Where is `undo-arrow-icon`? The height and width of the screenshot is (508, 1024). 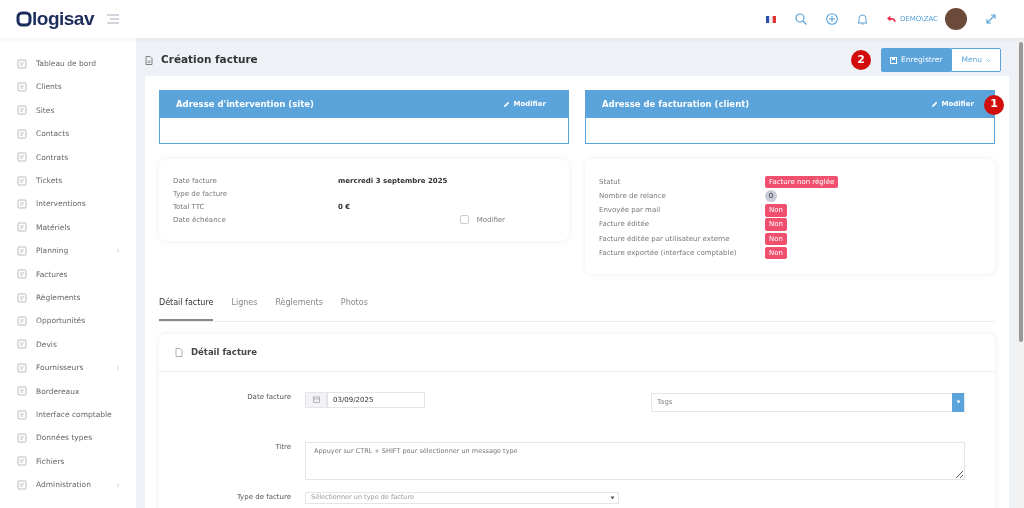 undo-arrow-icon is located at coordinates (891, 19).